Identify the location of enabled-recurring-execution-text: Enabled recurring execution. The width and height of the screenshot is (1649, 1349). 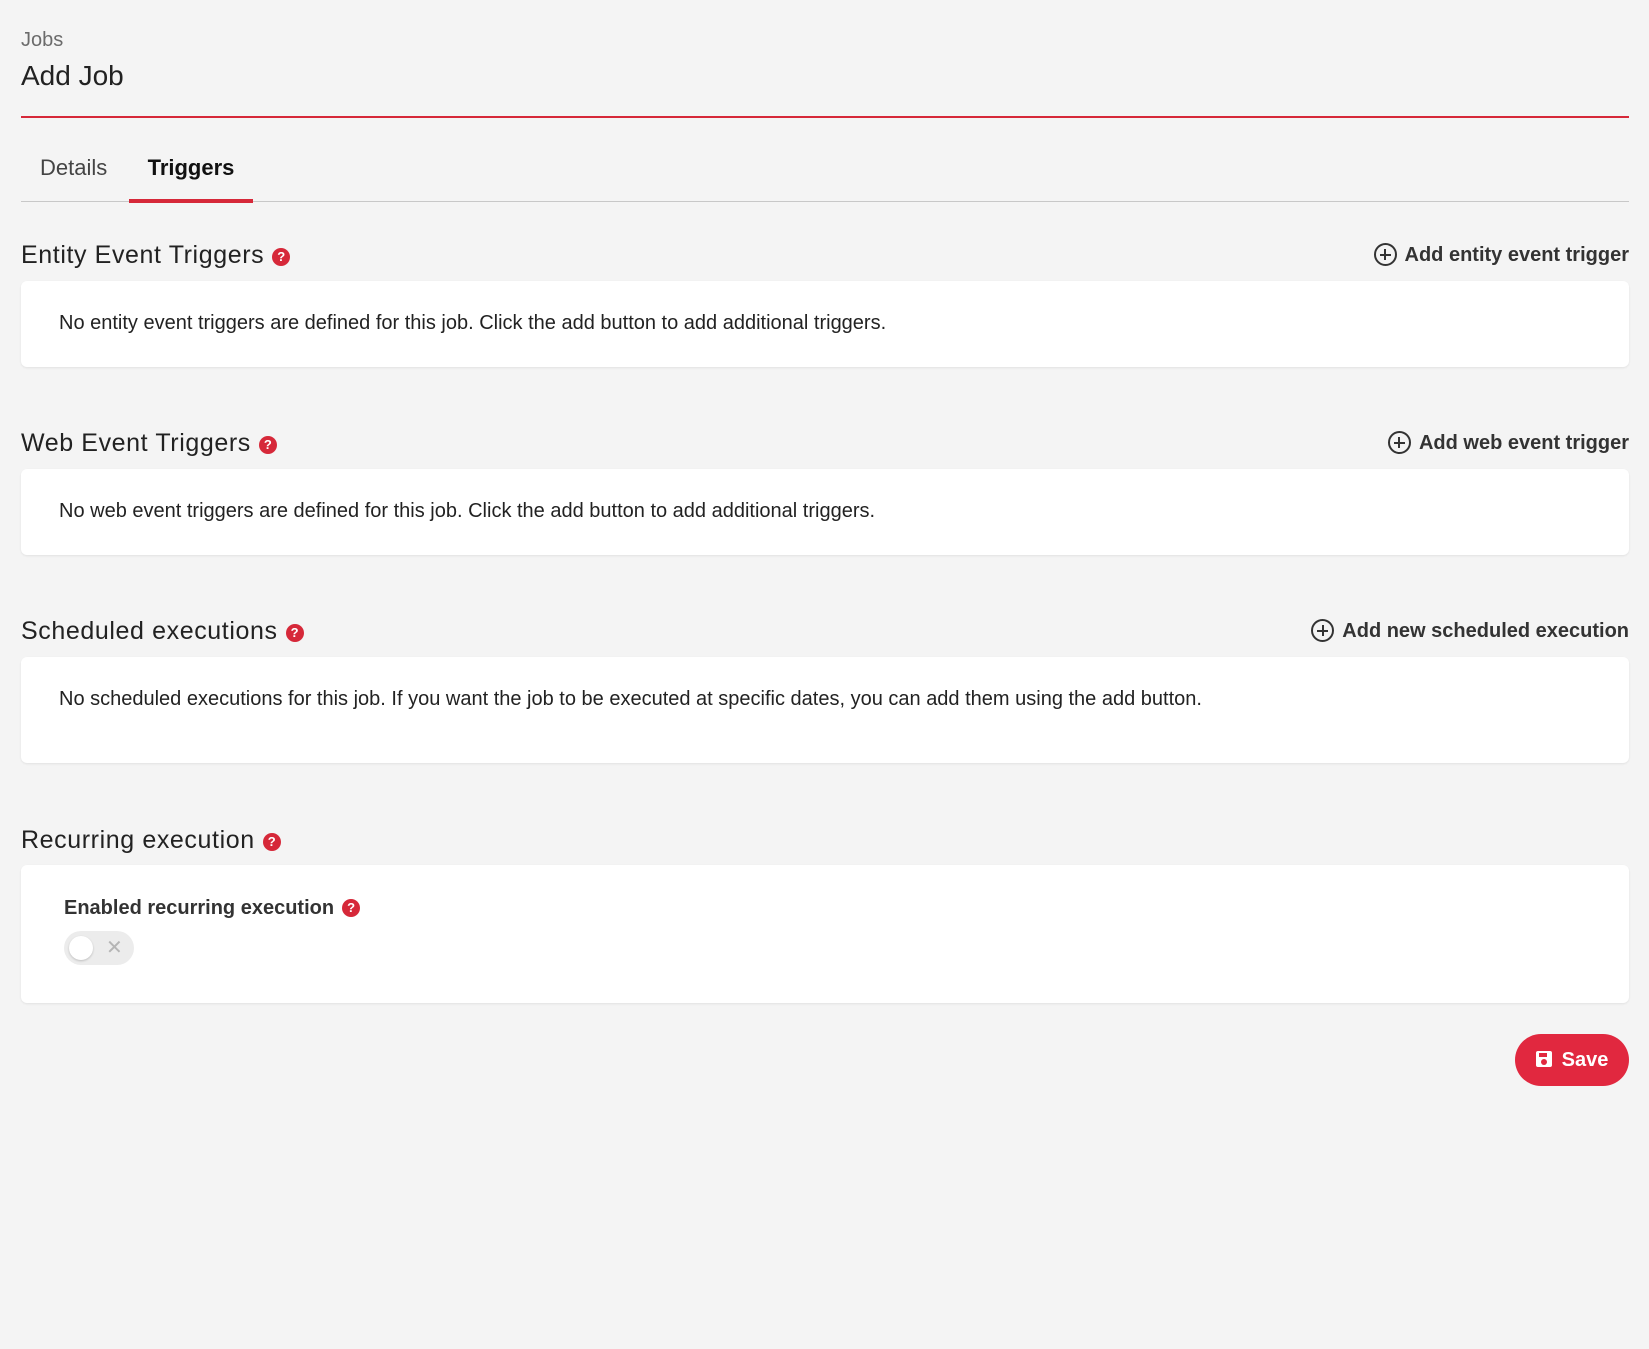
(199, 908).